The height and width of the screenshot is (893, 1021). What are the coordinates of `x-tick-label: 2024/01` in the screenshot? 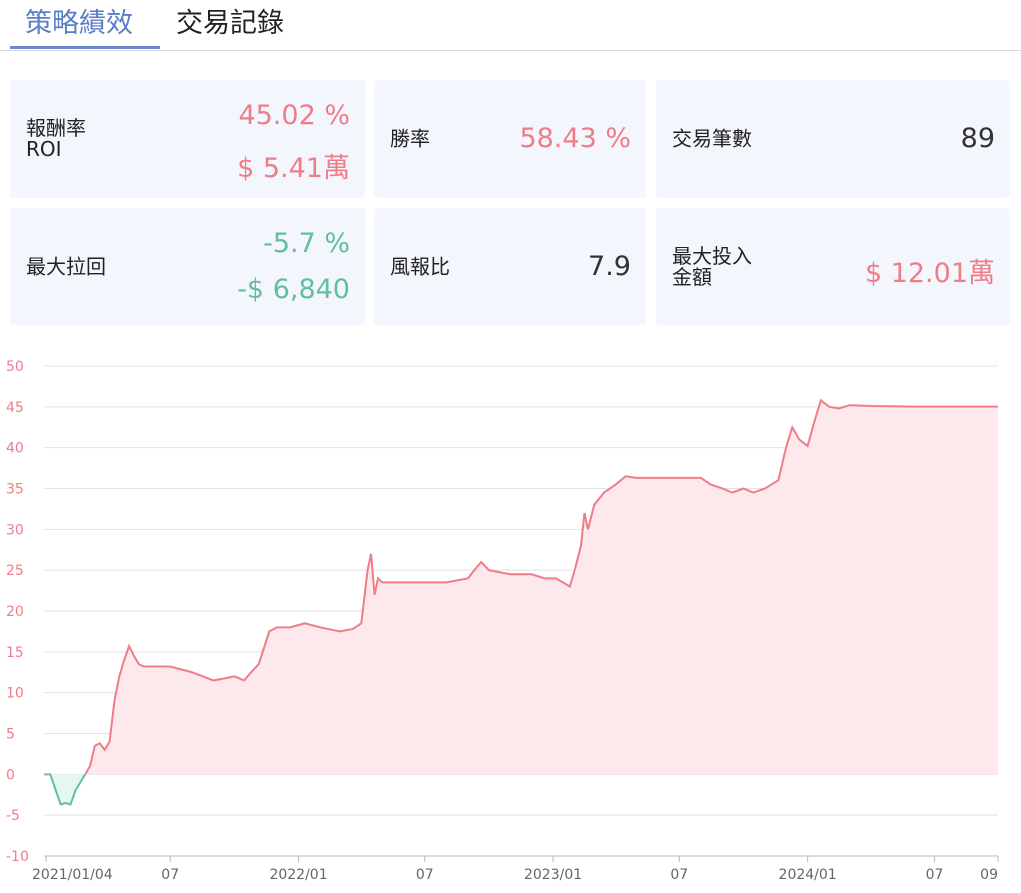 It's located at (808, 875).